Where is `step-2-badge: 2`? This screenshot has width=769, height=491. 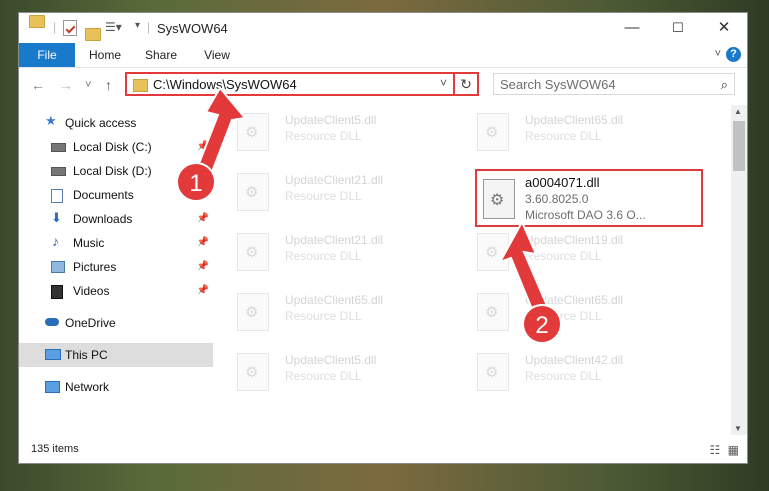 step-2-badge: 2 is located at coordinates (542, 324).